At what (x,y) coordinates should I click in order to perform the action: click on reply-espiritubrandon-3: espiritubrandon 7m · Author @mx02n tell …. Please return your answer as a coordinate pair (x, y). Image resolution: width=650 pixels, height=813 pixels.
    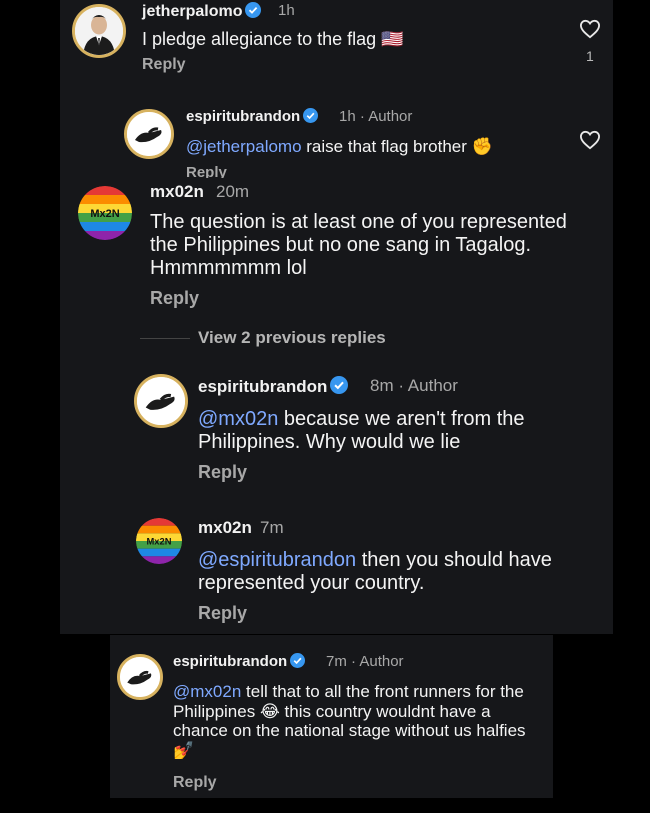
    Looking at the image, I should click on (331, 716).